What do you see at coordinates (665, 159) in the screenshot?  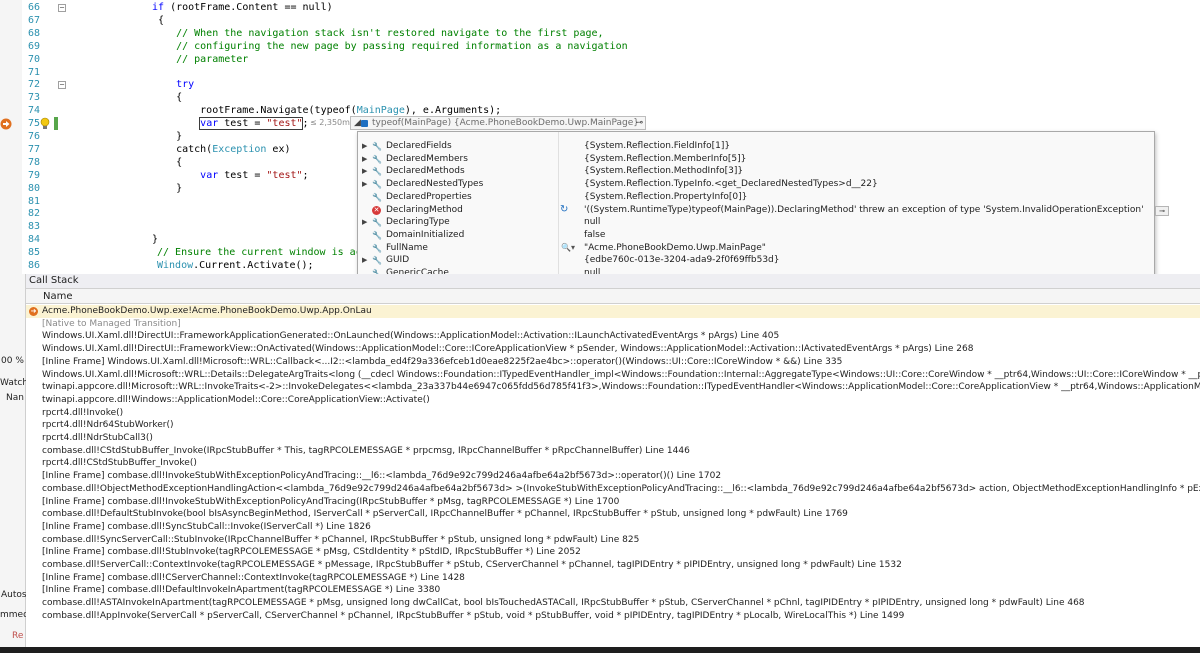 I see `datatip-property-value: {System.Reflection.MemberInfo[5]}` at bounding box center [665, 159].